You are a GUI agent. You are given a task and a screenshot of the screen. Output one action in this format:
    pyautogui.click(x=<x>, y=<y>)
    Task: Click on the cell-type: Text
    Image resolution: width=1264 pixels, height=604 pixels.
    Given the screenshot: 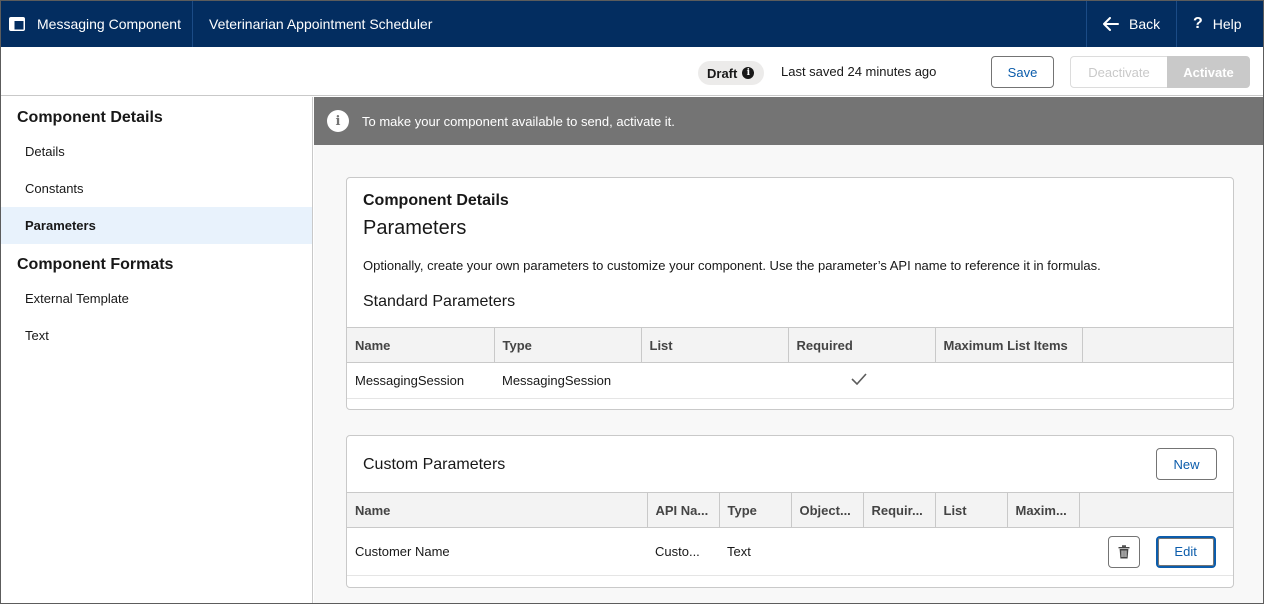 What is the action you would take?
    pyautogui.click(x=755, y=551)
    